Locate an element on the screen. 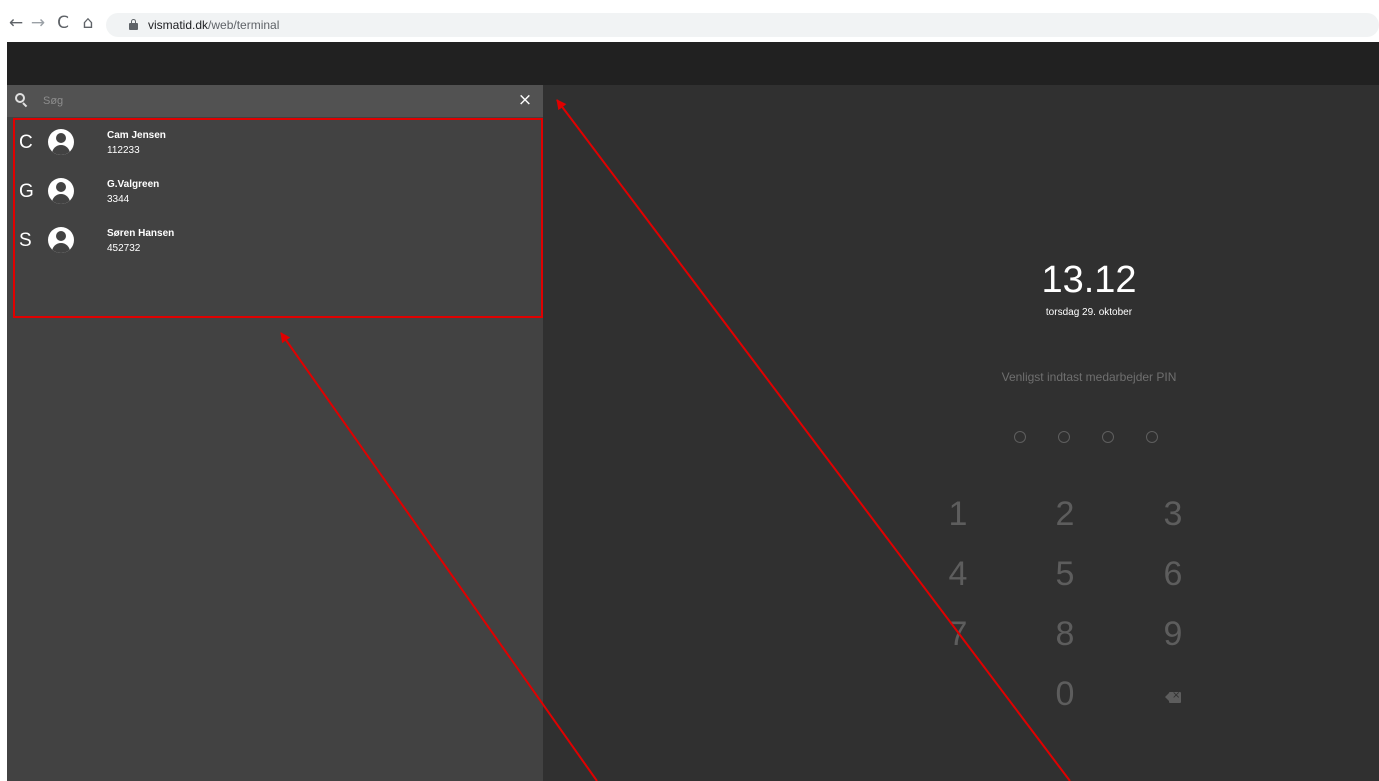 Image resolution: width=1379 pixels, height=781 pixels. keypad-key-4: 4 is located at coordinates (958, 574).